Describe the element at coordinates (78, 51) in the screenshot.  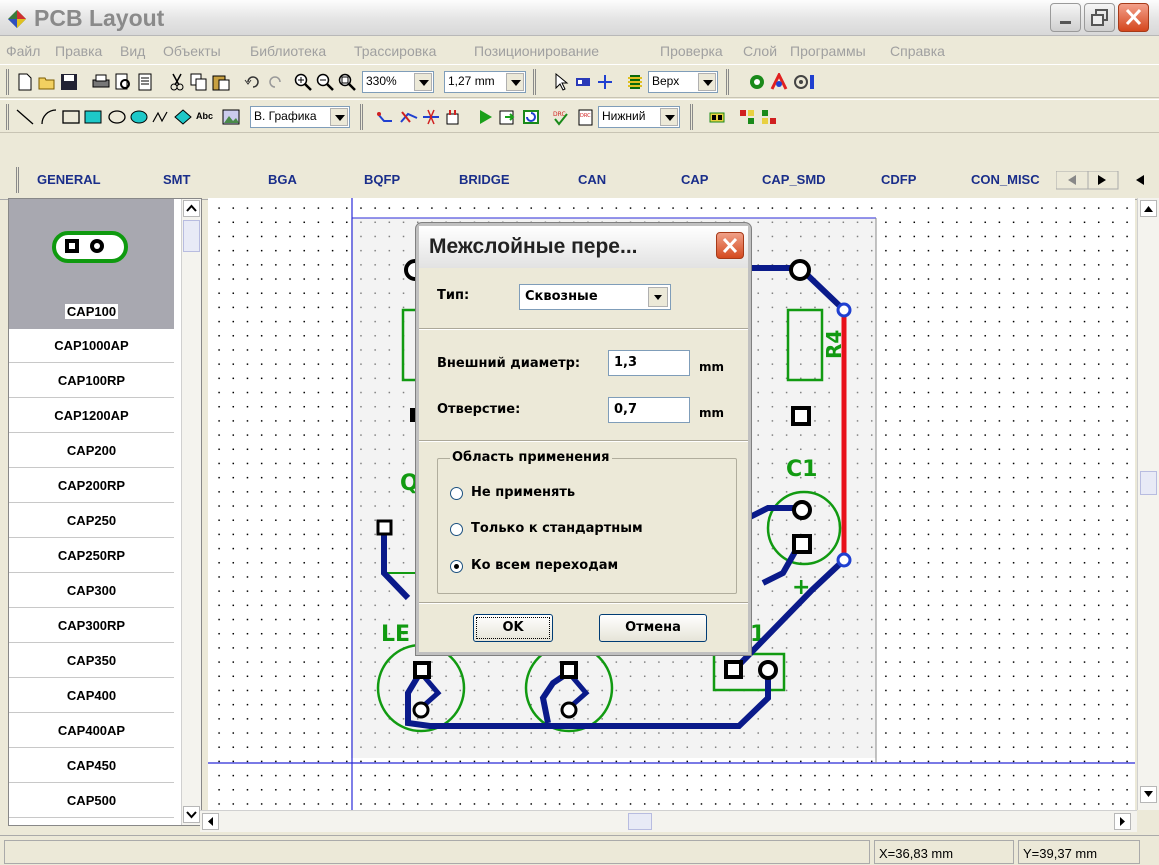
I see `menu-edit: Правка` at that location.